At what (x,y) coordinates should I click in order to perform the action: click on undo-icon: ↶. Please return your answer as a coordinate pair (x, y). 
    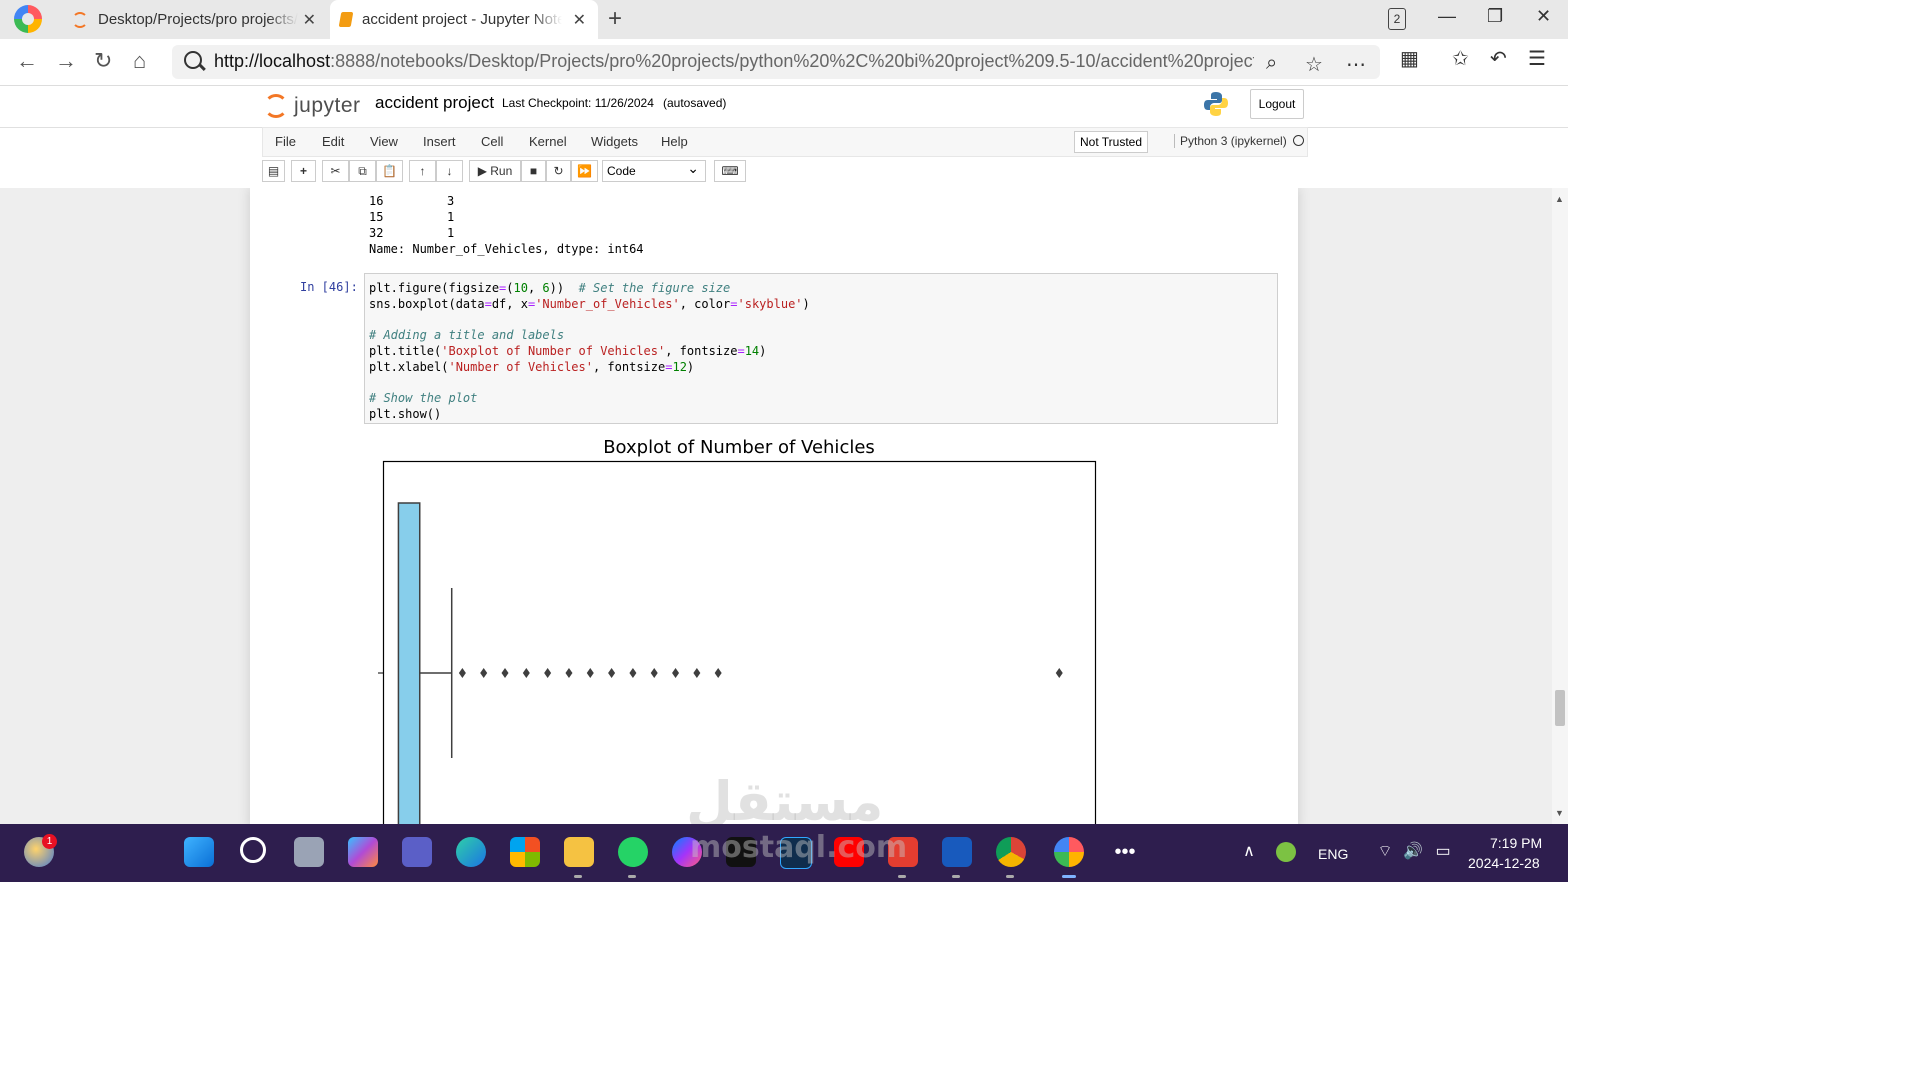
    Looking at the image, I should click on (1498, 58).